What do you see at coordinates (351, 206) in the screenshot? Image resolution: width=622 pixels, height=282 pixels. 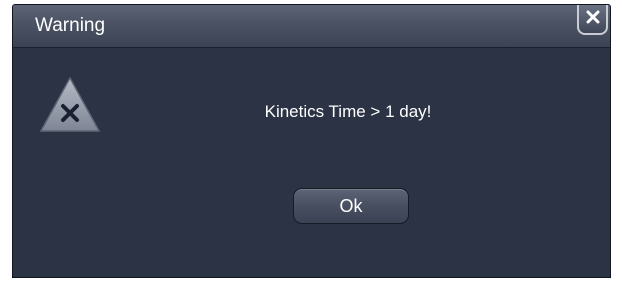 I see `ok-button: Ok` at bounding box center [351, 206].